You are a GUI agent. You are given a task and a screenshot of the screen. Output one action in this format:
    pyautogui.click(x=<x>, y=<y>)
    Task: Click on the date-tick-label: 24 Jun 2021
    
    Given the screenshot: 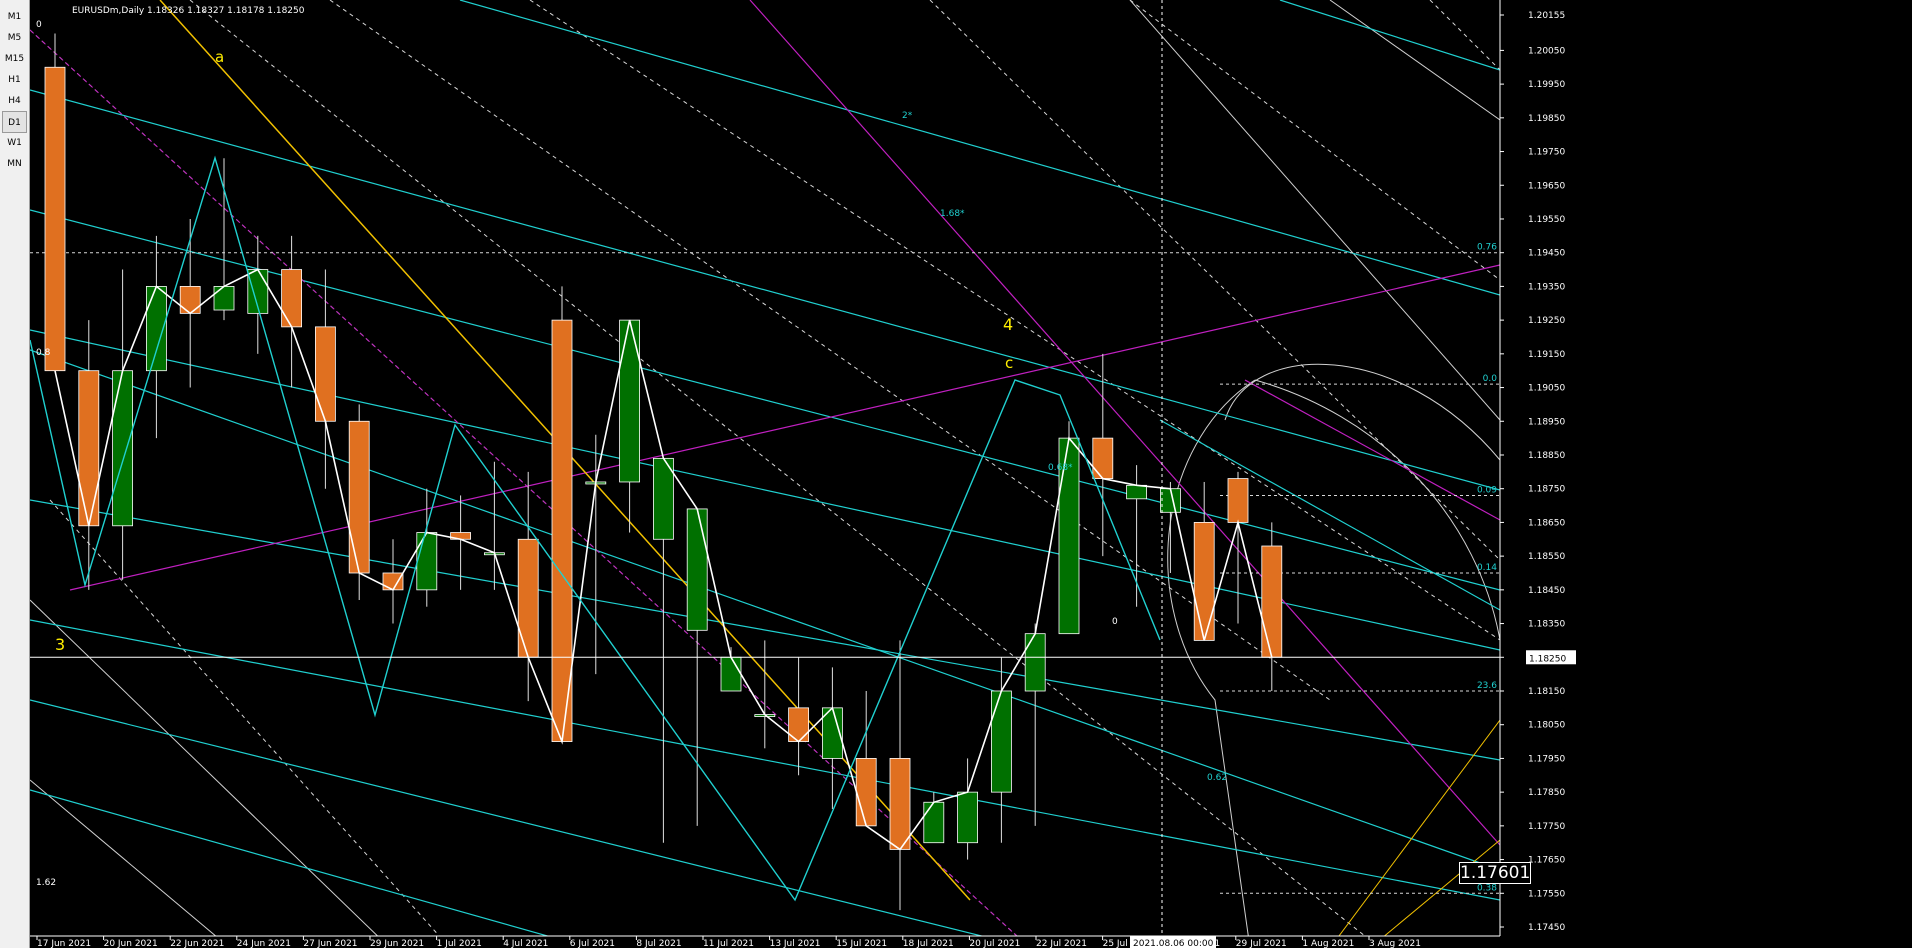 What is the action you would take?
    pyautogui.click(x=264, y=943)
    